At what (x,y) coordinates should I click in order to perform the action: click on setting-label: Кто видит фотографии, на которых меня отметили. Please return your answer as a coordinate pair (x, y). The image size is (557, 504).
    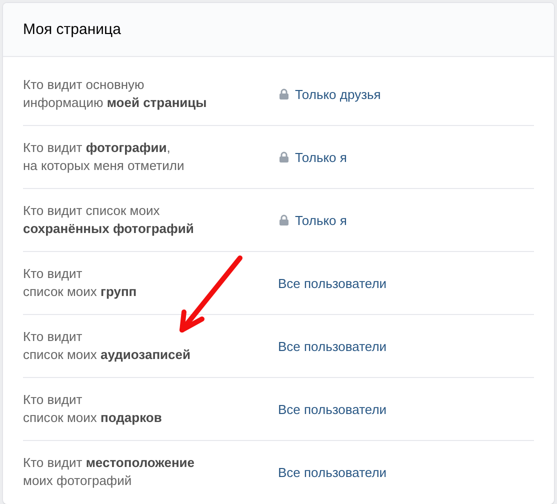
    Looking at the image, I should click on (104, 157).